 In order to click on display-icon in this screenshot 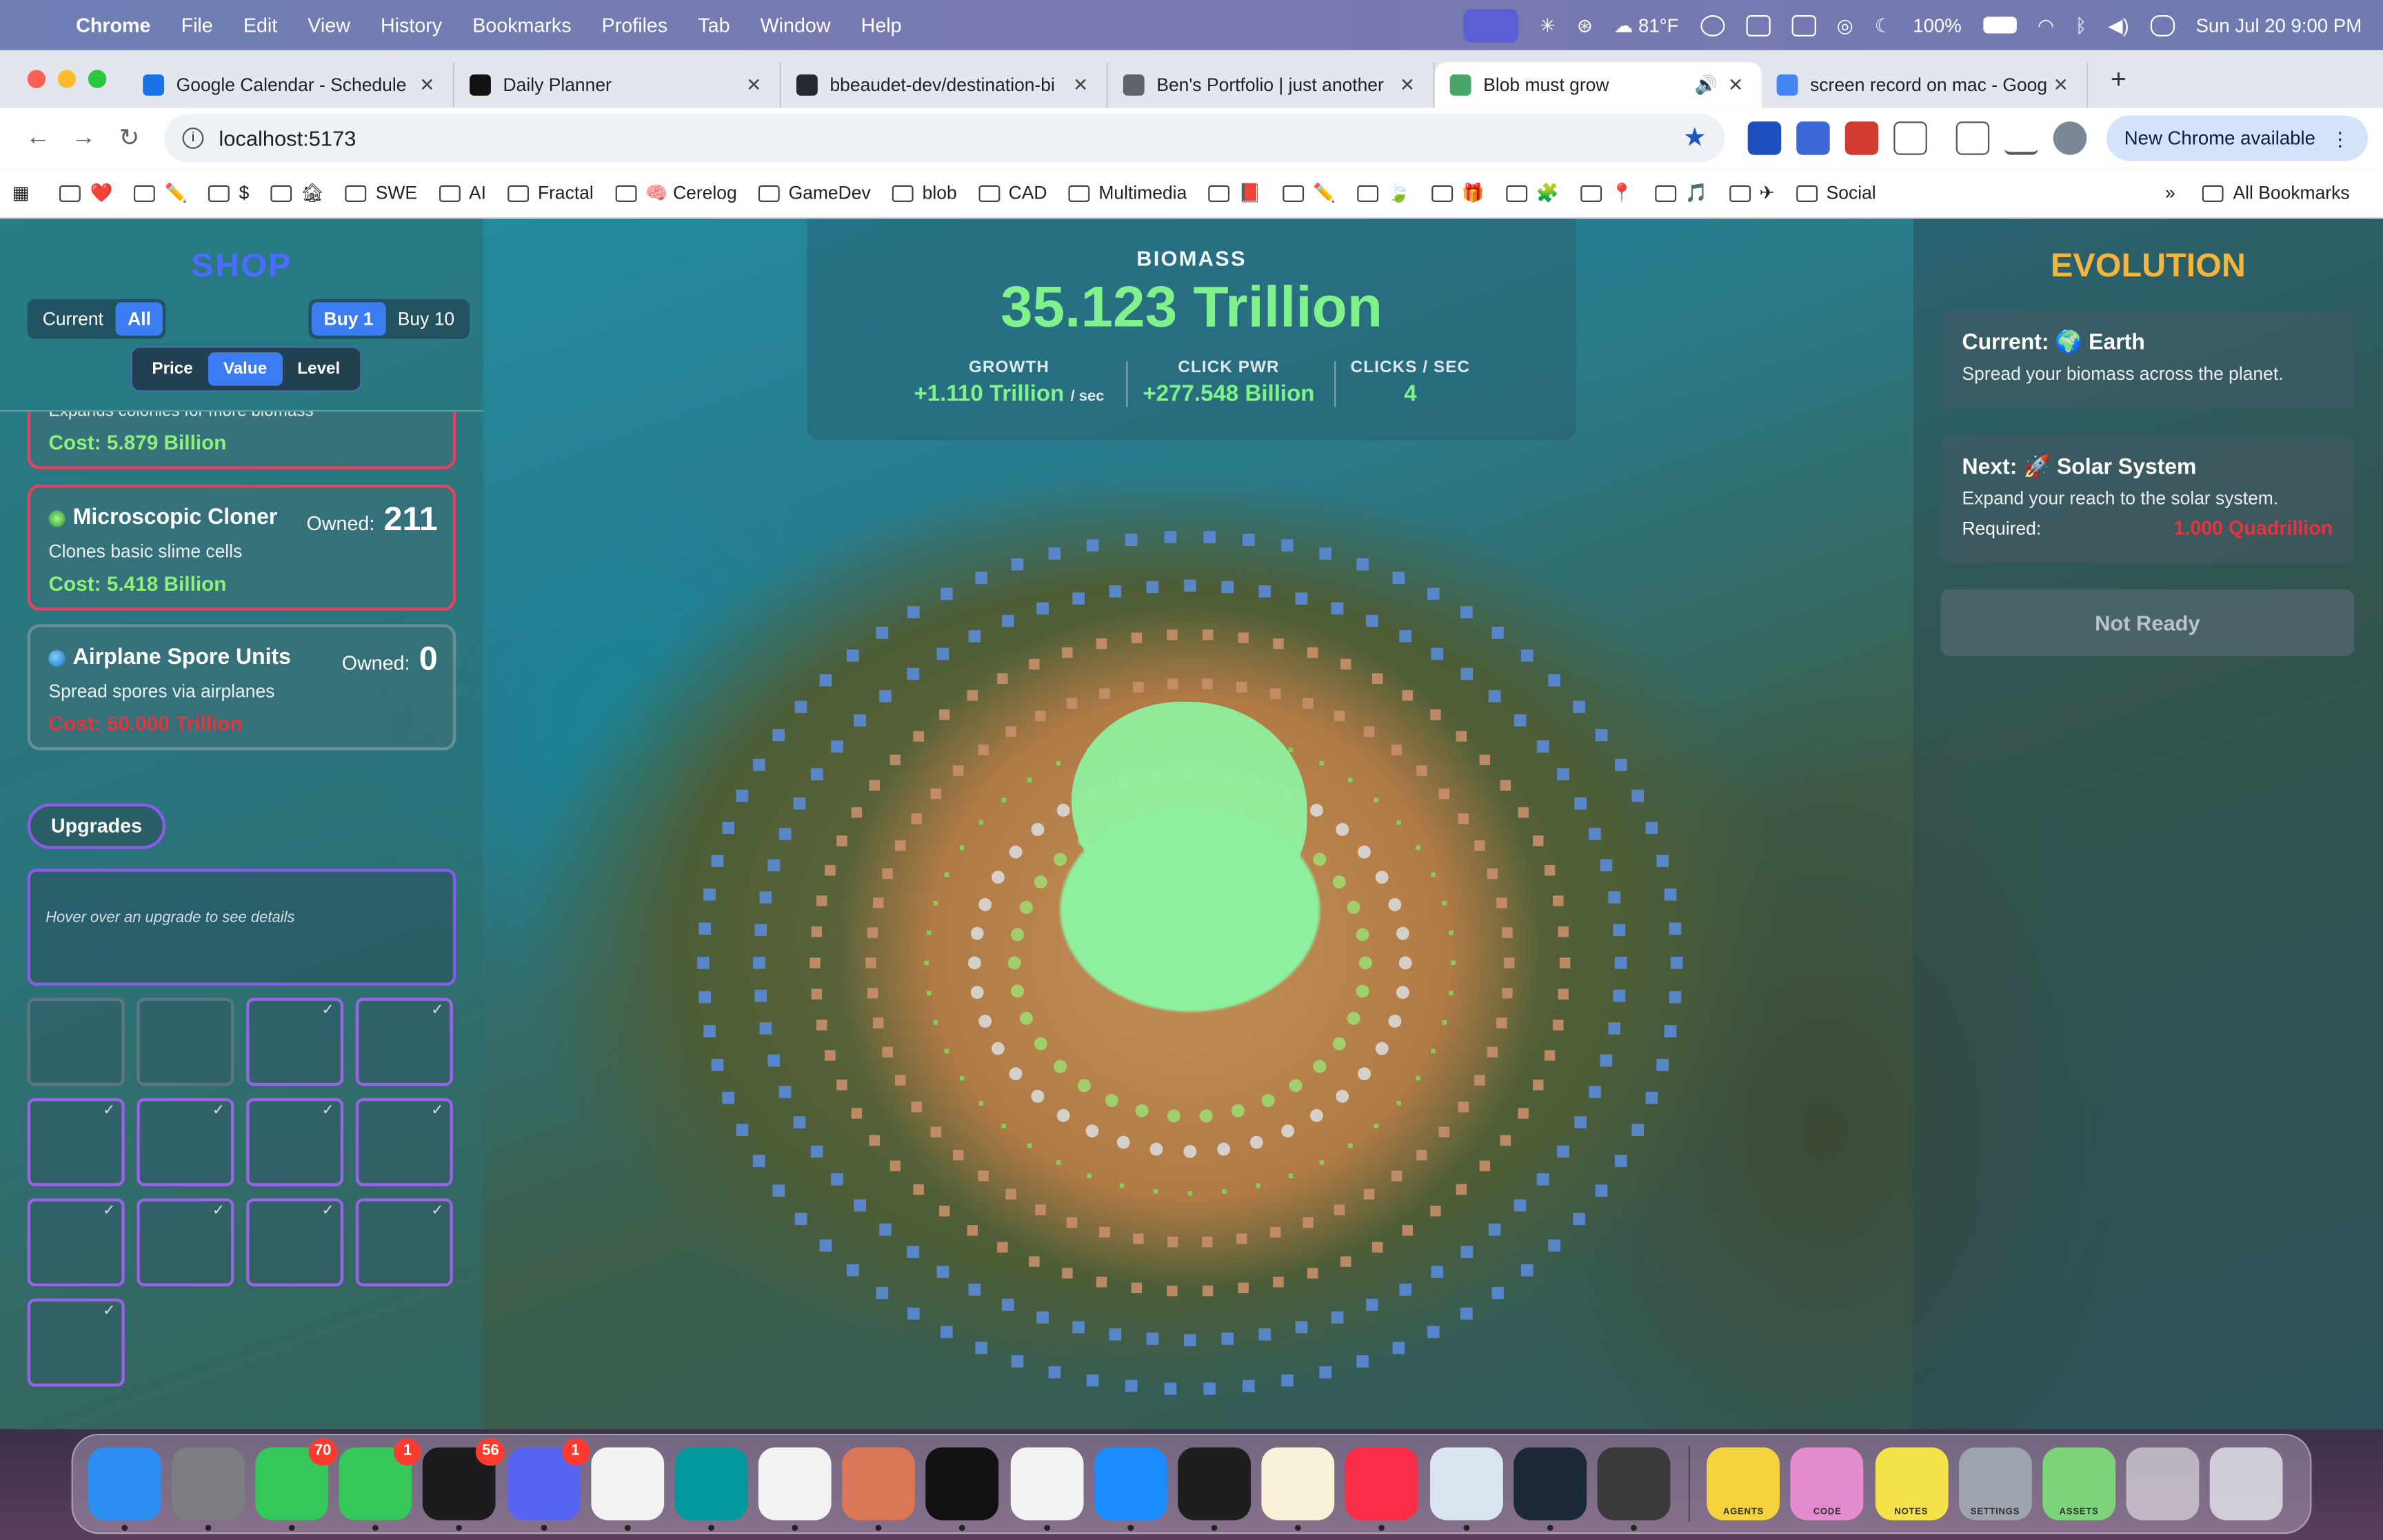, I will do `click(1803, 25)`.